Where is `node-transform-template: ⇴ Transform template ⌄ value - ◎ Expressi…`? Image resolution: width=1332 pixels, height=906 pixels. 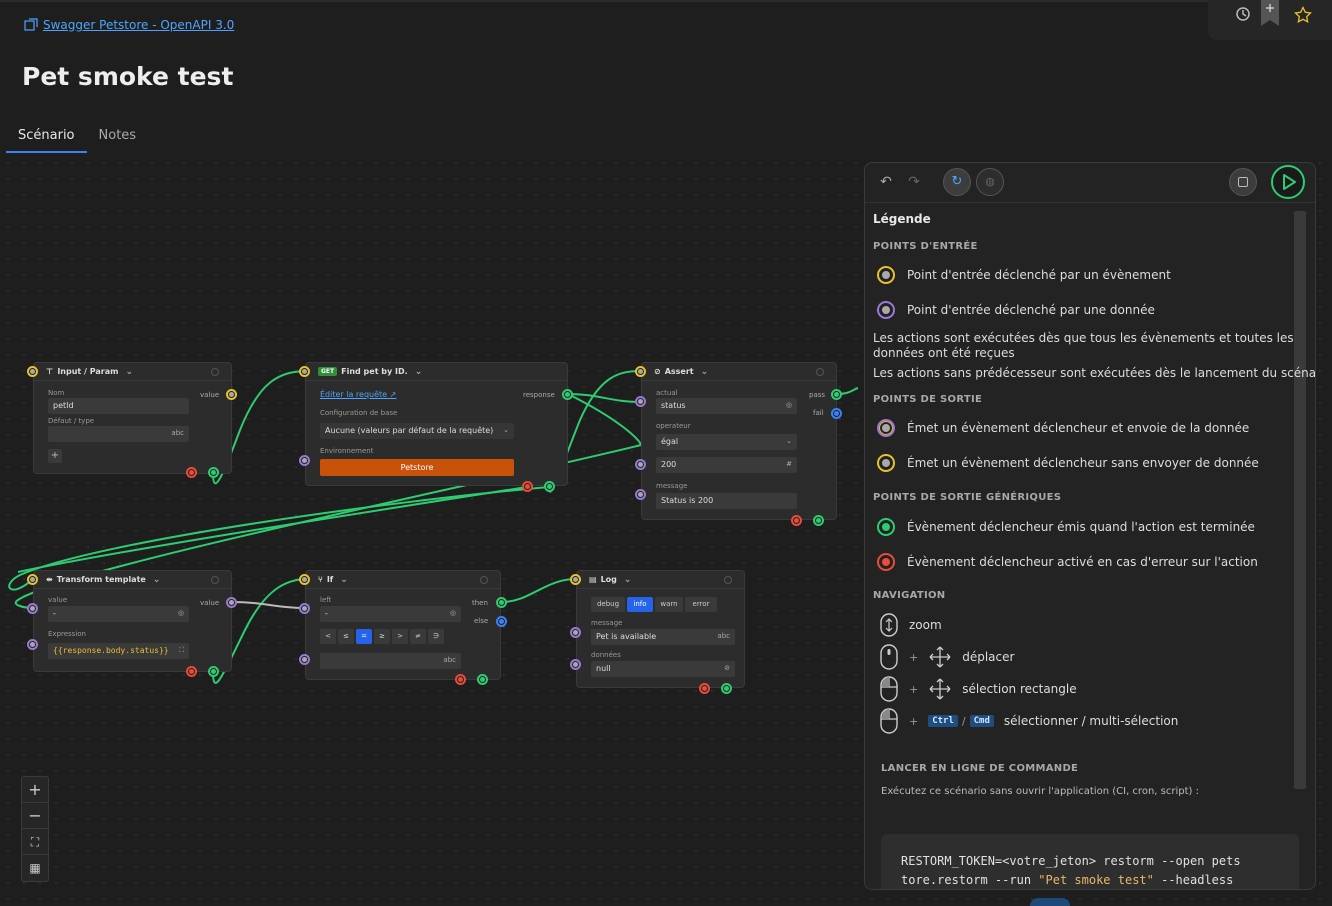
node-transform-template: ⇴ Transform template ⌄ value - ◎ Expressi… is located at coordinates (132, 621).